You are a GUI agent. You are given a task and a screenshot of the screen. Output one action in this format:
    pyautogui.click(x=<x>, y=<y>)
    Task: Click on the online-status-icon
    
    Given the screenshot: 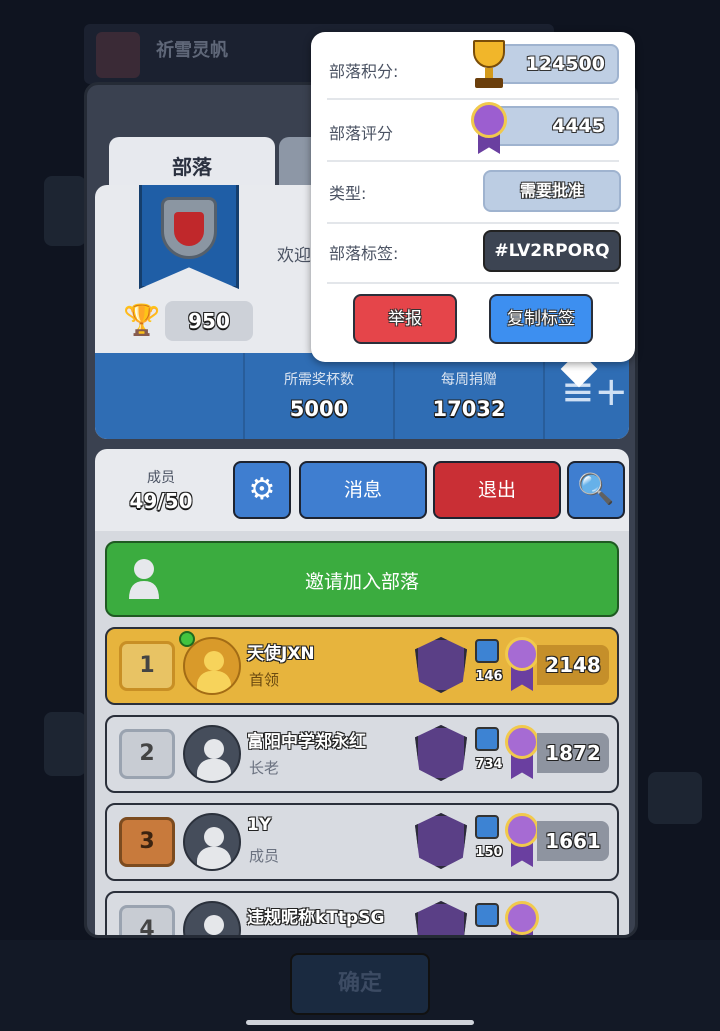 What is the action you would take?
    pyautogui.click(x=187, y=639)
    